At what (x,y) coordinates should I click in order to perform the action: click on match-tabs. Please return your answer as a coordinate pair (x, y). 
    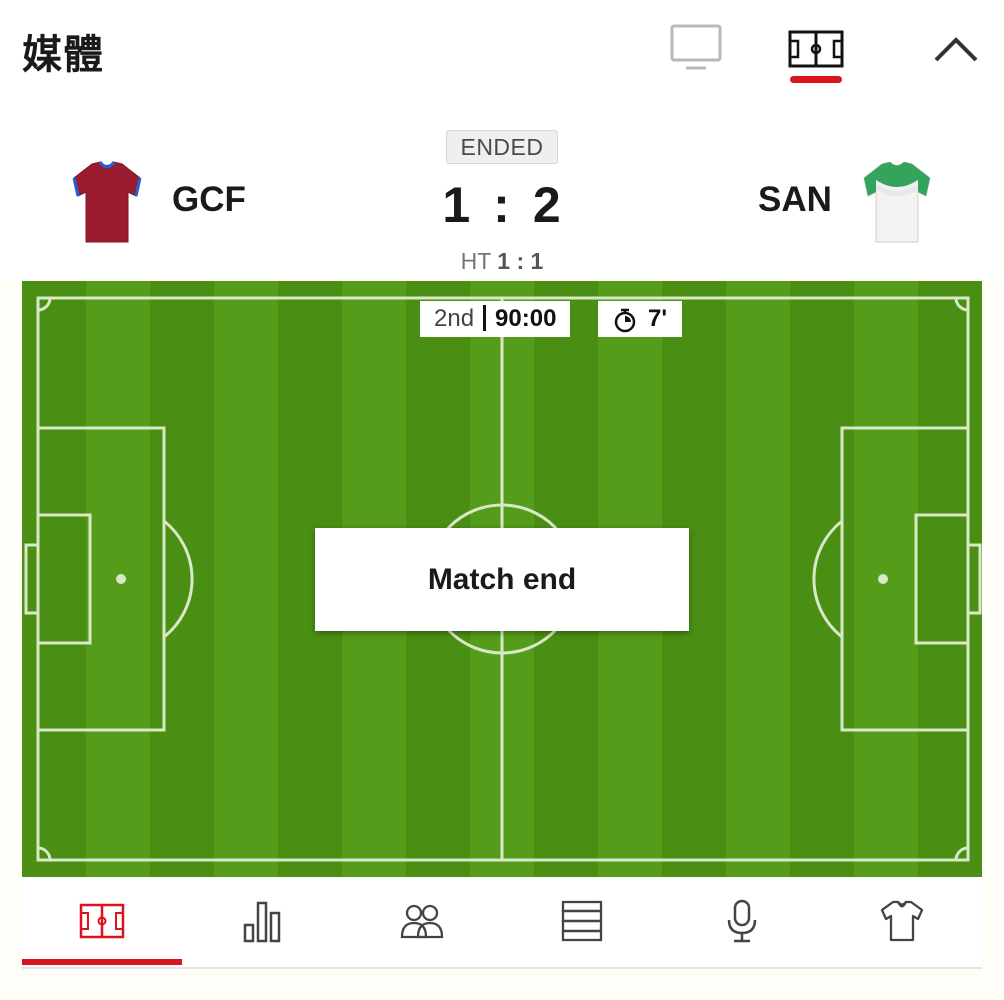
    Looking at the image, I should click on (502, 923).